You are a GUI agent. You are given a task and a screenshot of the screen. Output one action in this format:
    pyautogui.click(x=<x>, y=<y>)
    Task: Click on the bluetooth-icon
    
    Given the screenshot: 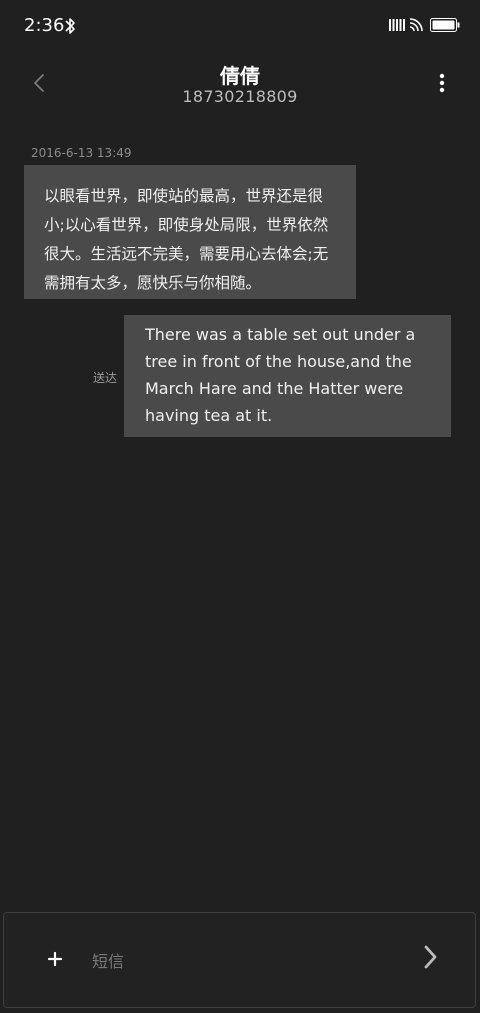 What is the action you would take?
    pyautogui.click(x=70, y=26)
    